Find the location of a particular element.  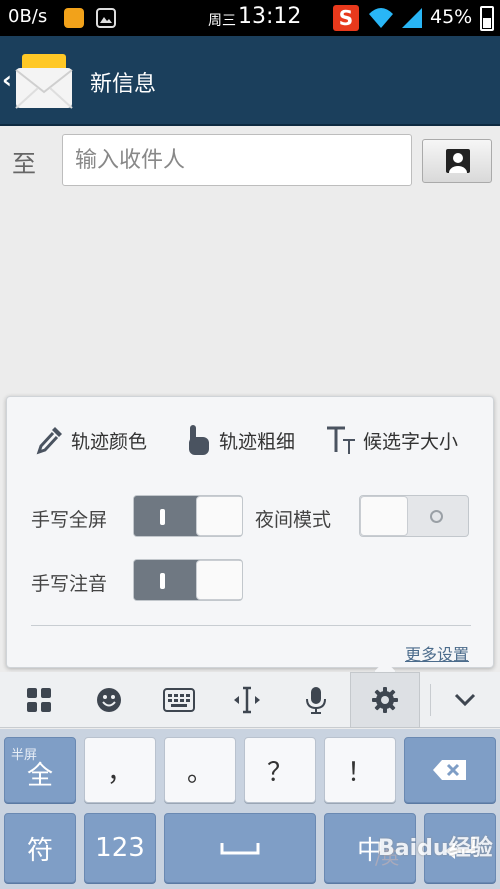

keyboard-icon is located at coordinates (179, 700).